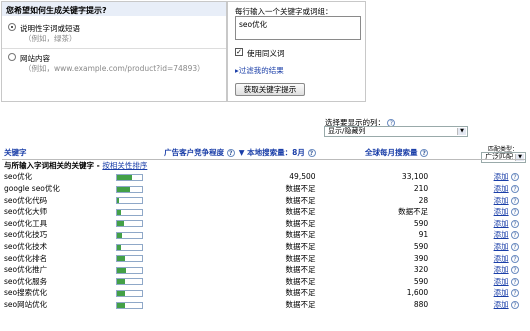  I want to click on row-keyword: seo优化代码, so click(26, 200).